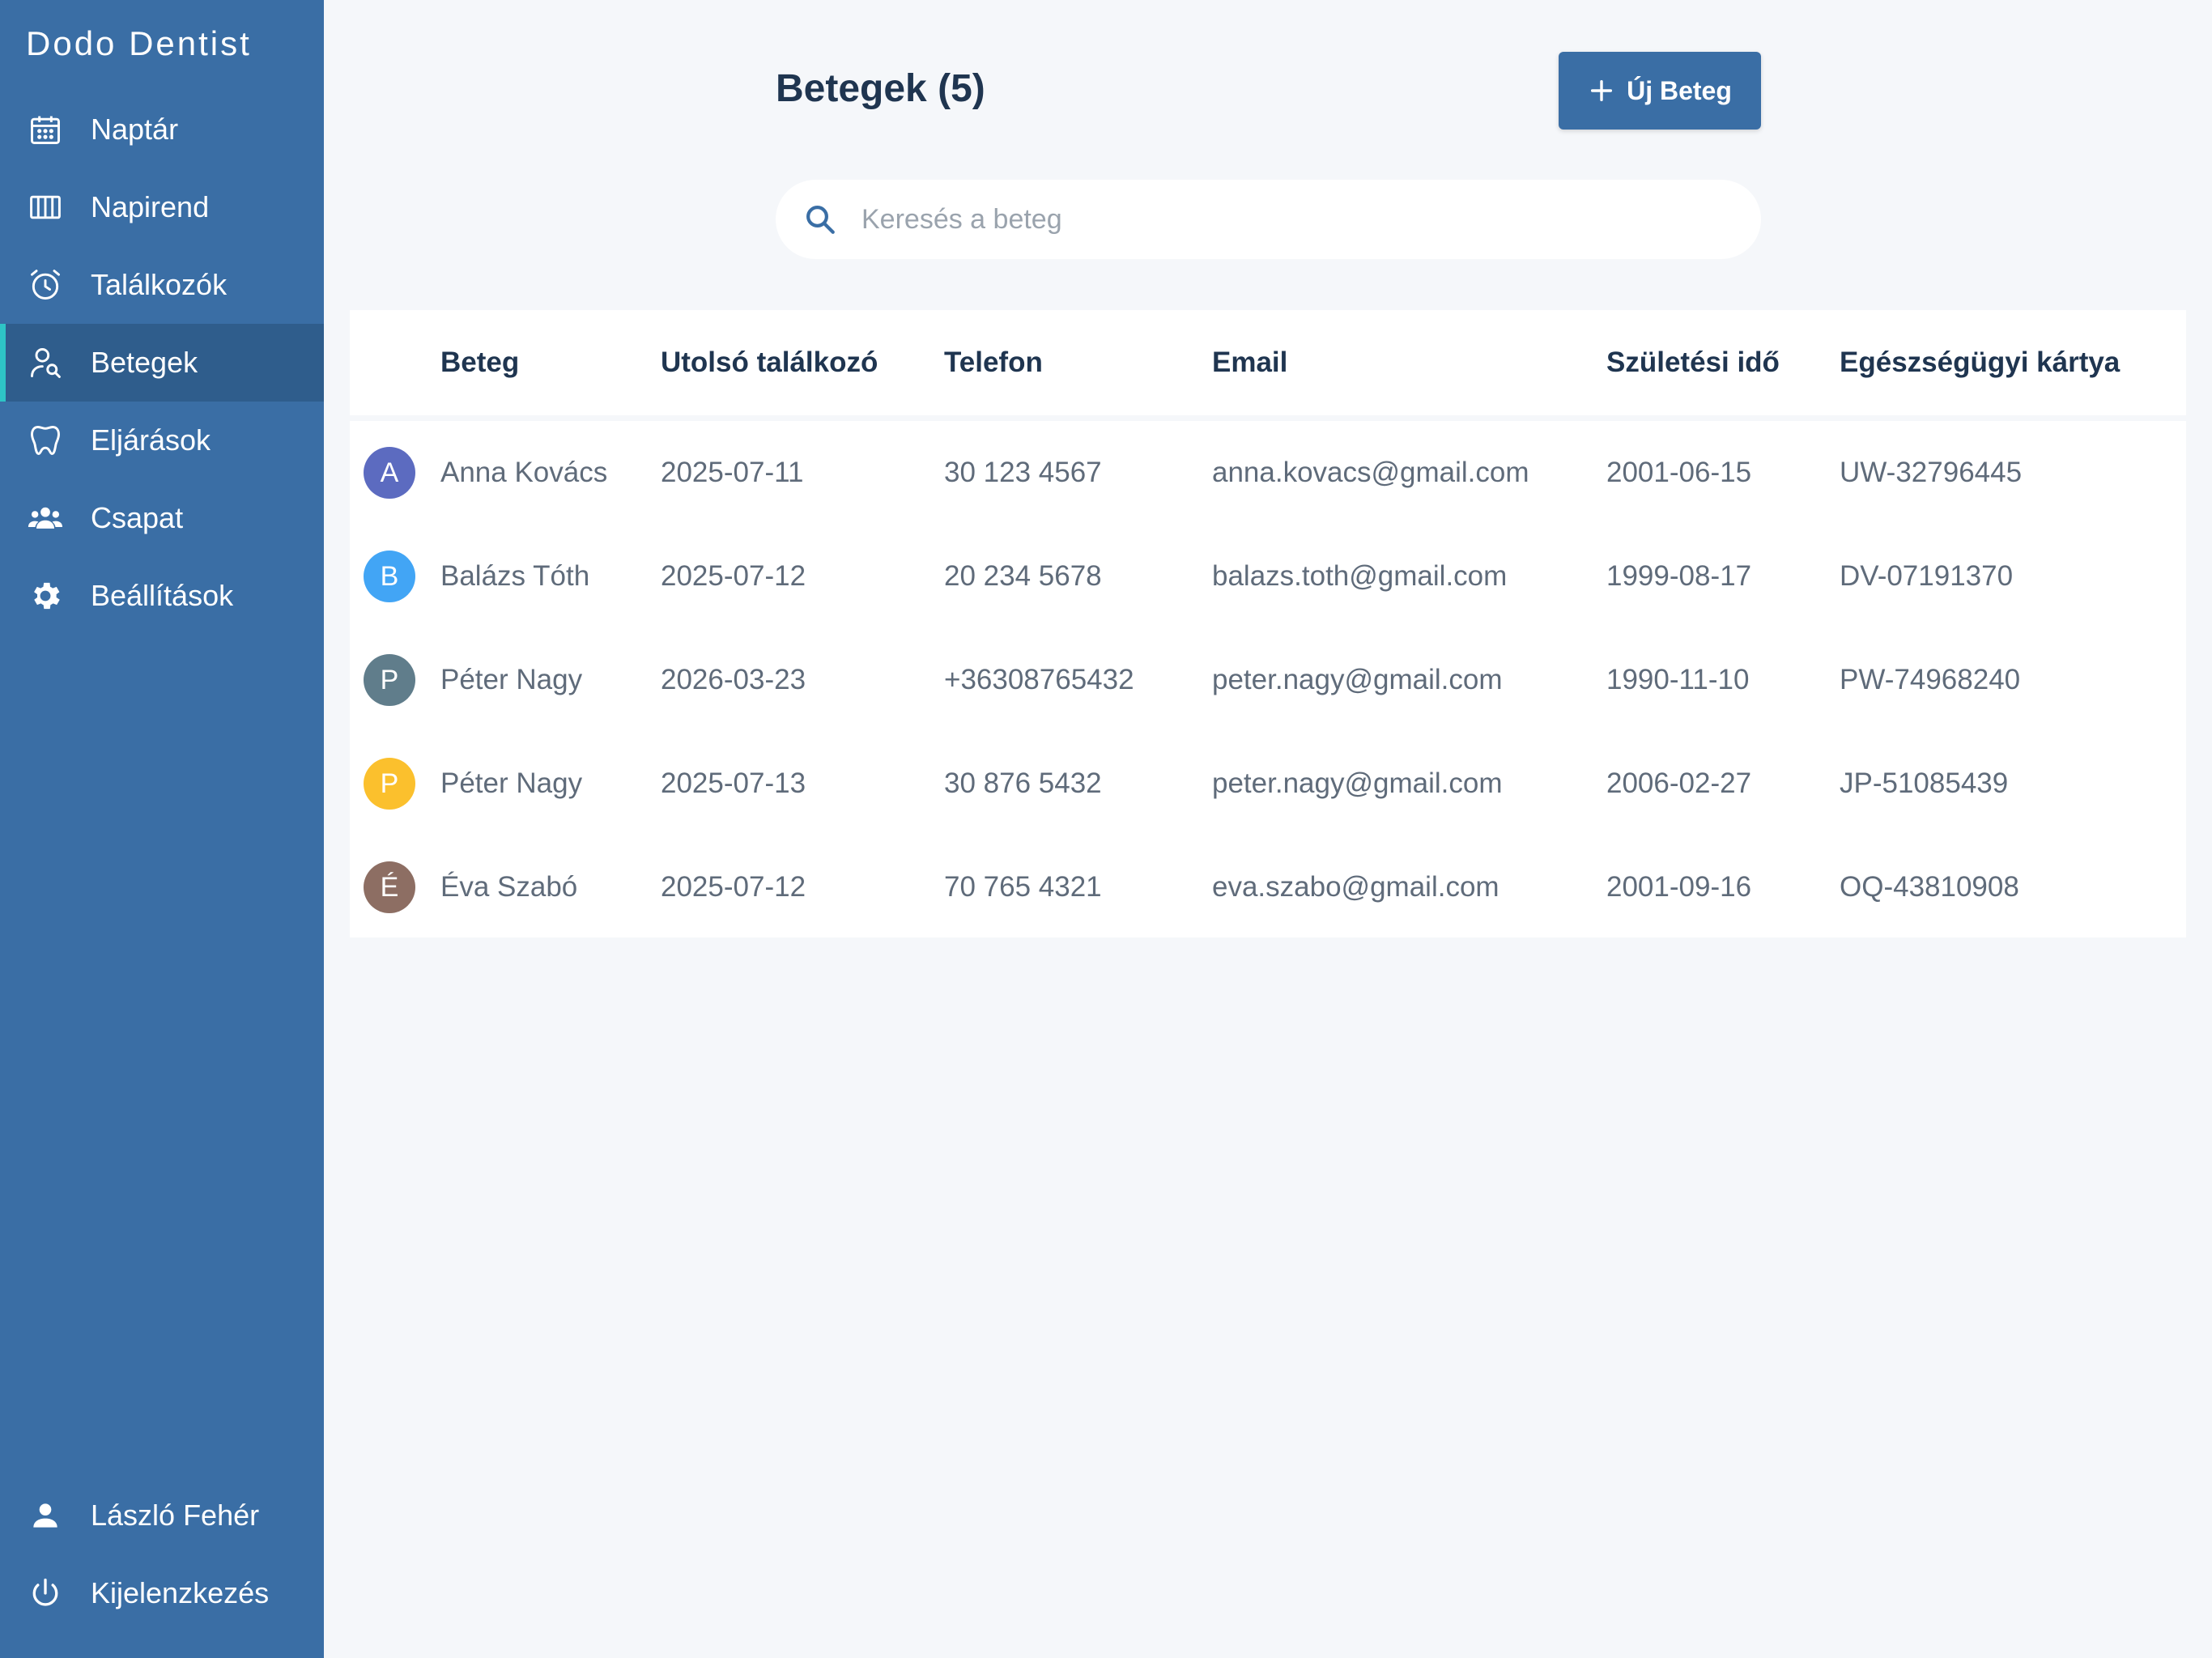 This screenshot has height=1658, width=2212. What do you see at coordinates (389, 576) in the screenshot?
I see `avatar: B` at bounding box center [389, 576].